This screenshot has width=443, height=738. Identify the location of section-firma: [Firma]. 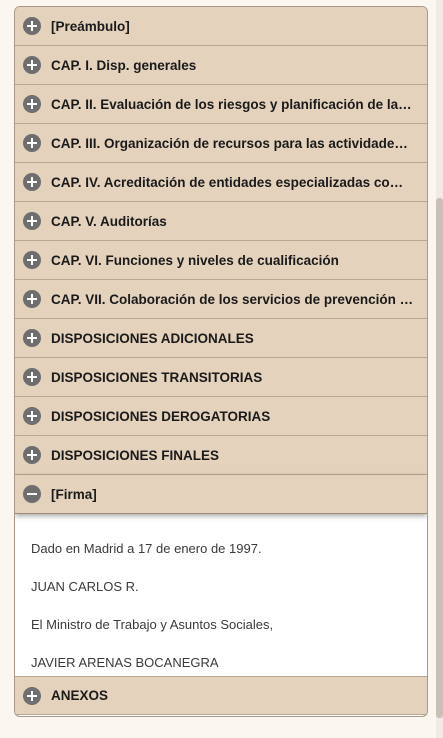
(221, 494).